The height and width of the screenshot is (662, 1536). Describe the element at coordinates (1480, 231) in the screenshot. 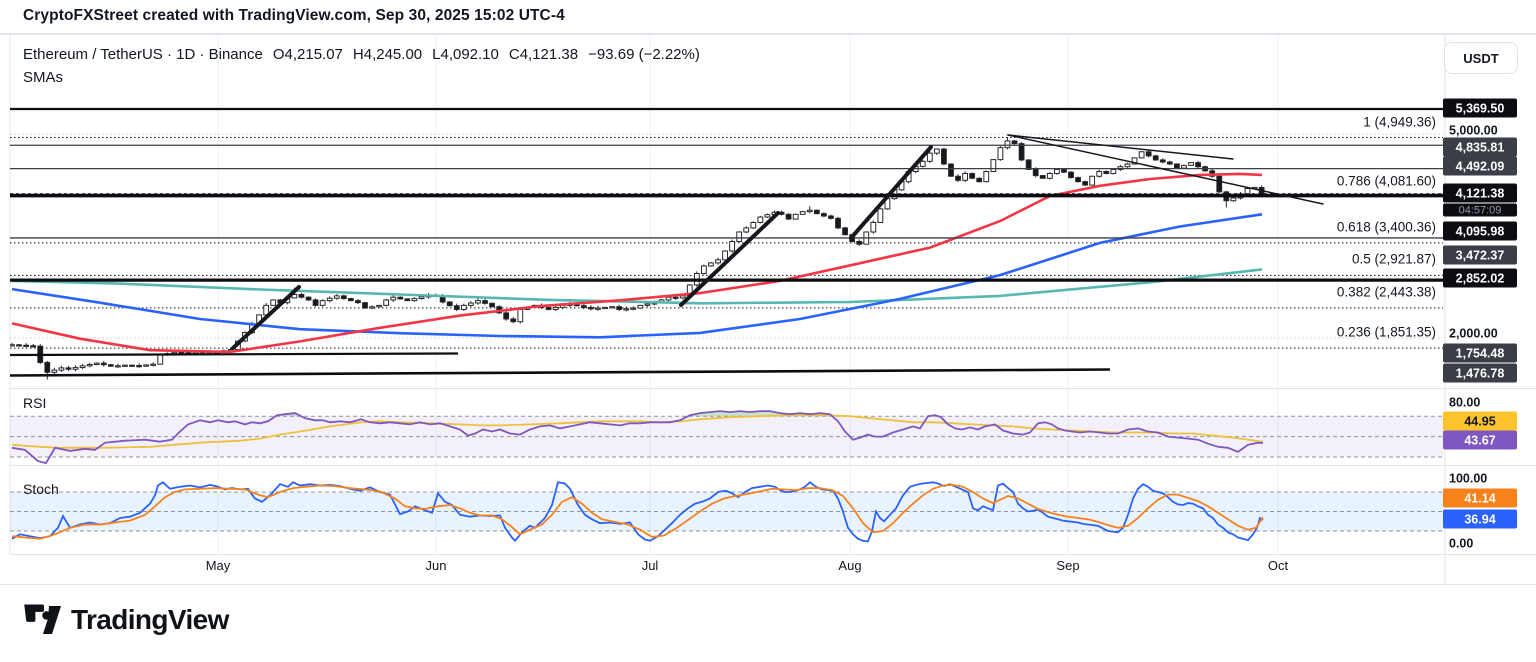

I see `price-axis-label: 4,095.98` at that location.